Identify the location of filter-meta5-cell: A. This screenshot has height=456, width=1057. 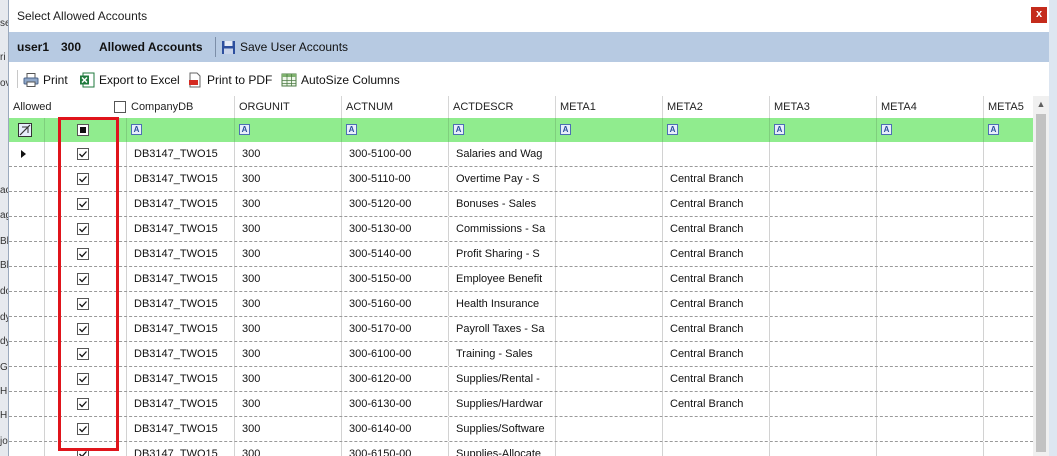
(1008, 130).